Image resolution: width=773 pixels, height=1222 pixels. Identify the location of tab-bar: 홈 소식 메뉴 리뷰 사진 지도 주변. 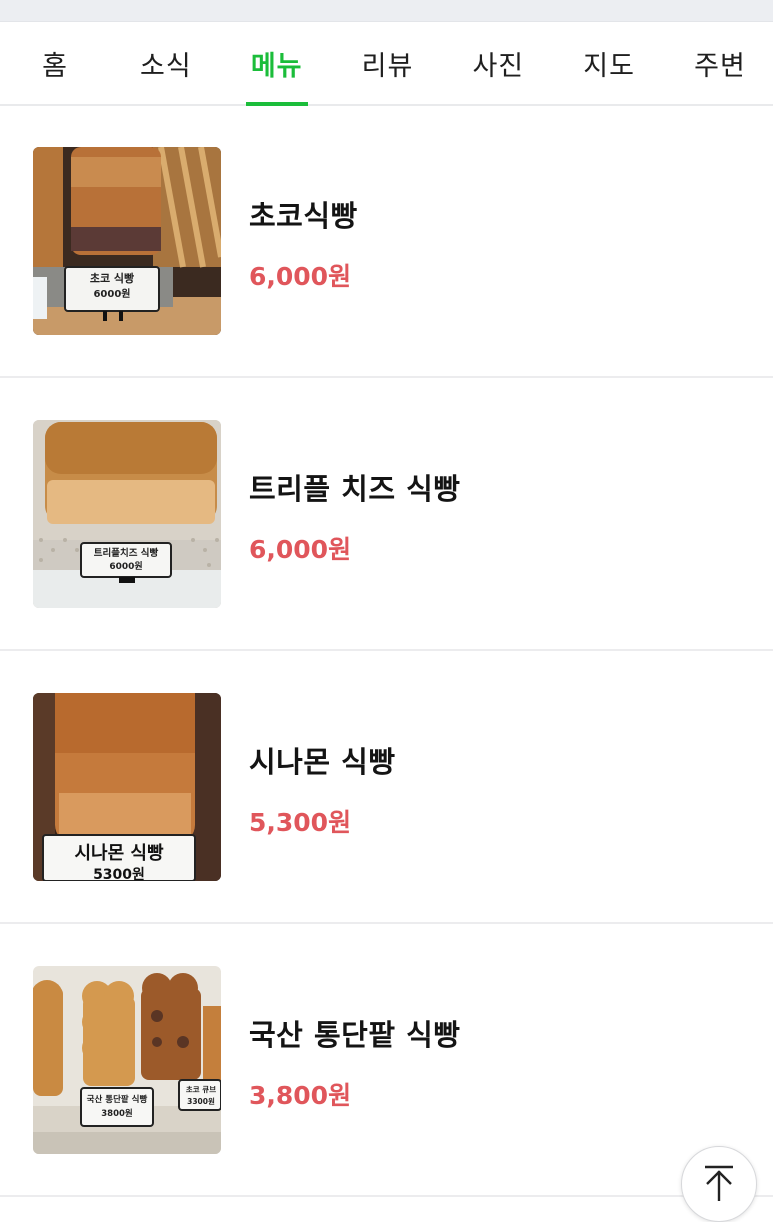
(386, 64).